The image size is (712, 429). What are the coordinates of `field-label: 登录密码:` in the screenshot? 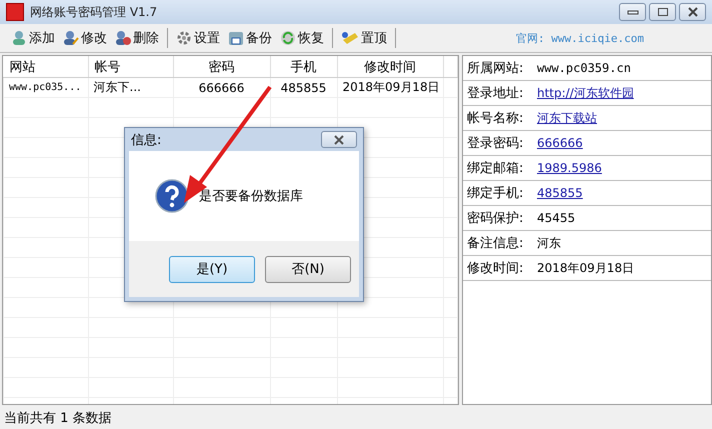 It's located at (495, 143).